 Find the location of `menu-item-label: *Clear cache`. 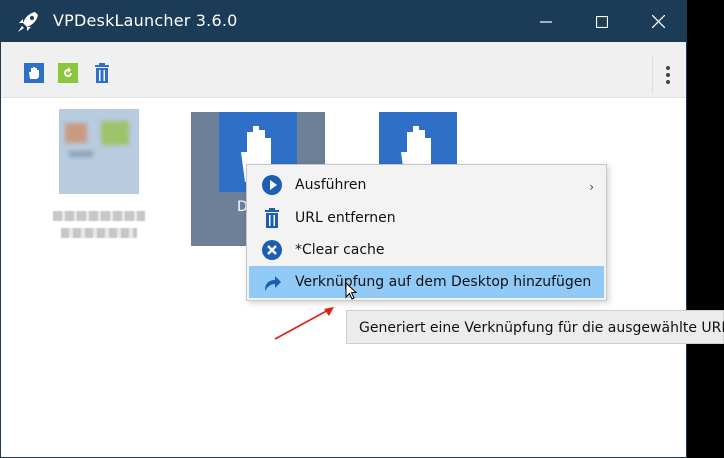

menu-item-label: *Clear cache is located at coordinates (340, 250).